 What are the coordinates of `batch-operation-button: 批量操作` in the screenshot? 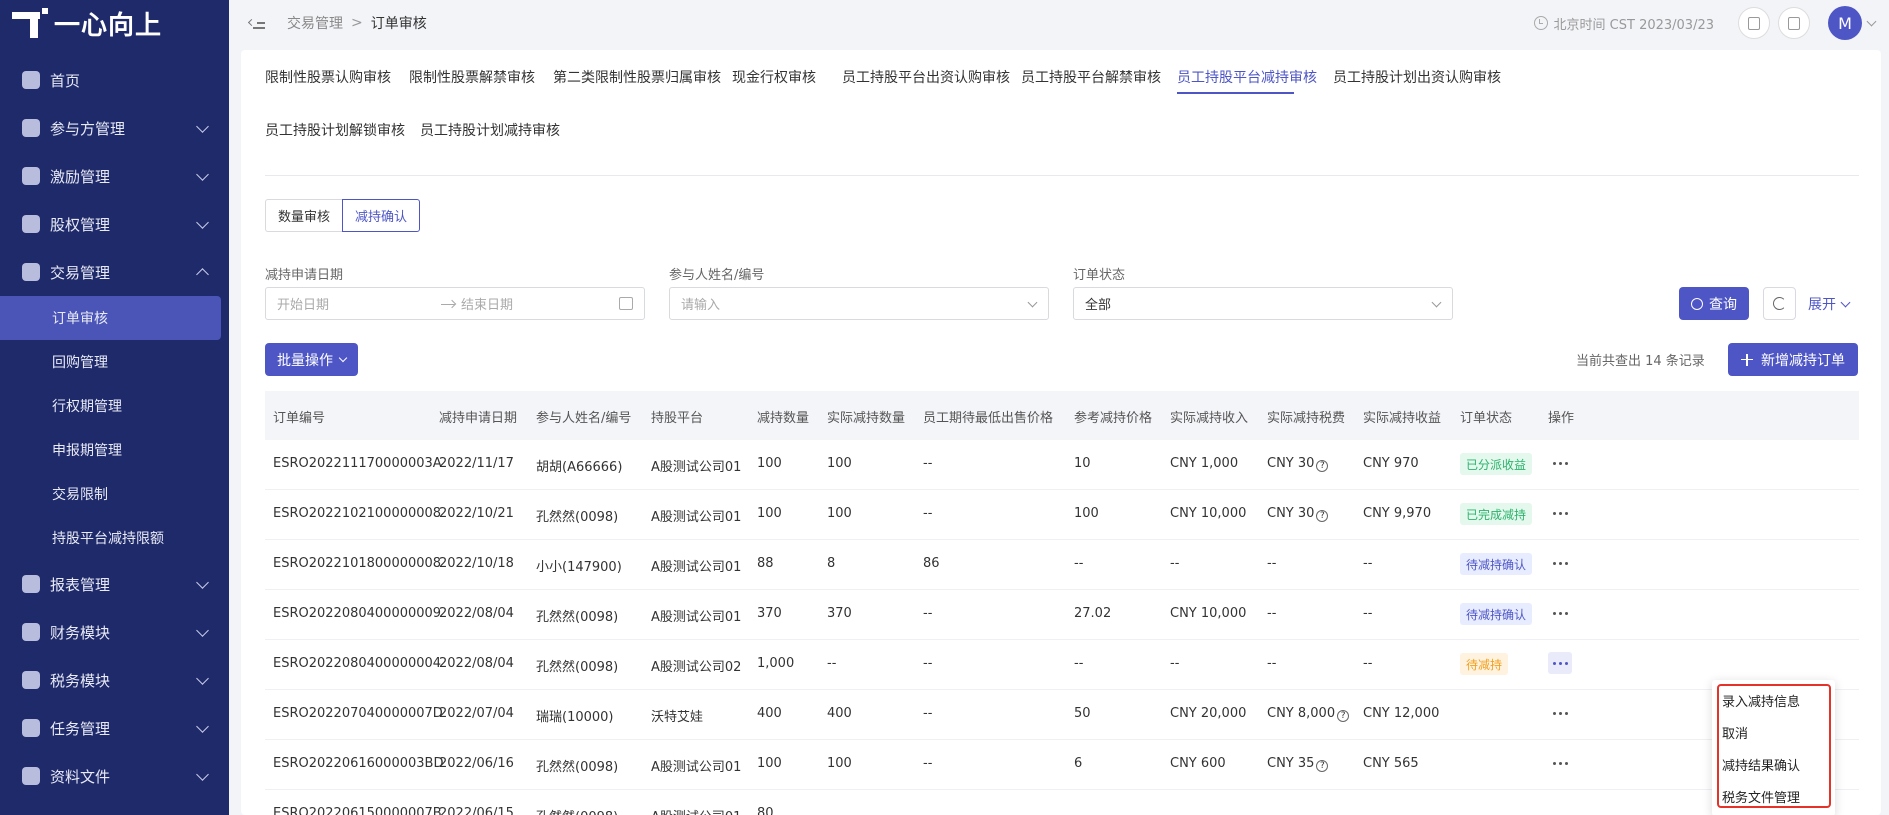 It's located at (311, 359).